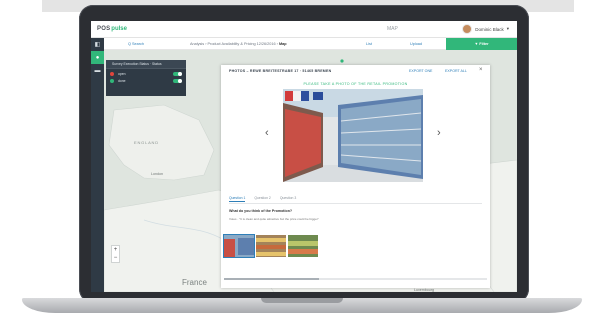 The height and width of the screenshot is (323, 596). What do you see at coordinates (122, 81) in the screenshot?
I see `legend-label-done: done` at bounding box center [122, 81].